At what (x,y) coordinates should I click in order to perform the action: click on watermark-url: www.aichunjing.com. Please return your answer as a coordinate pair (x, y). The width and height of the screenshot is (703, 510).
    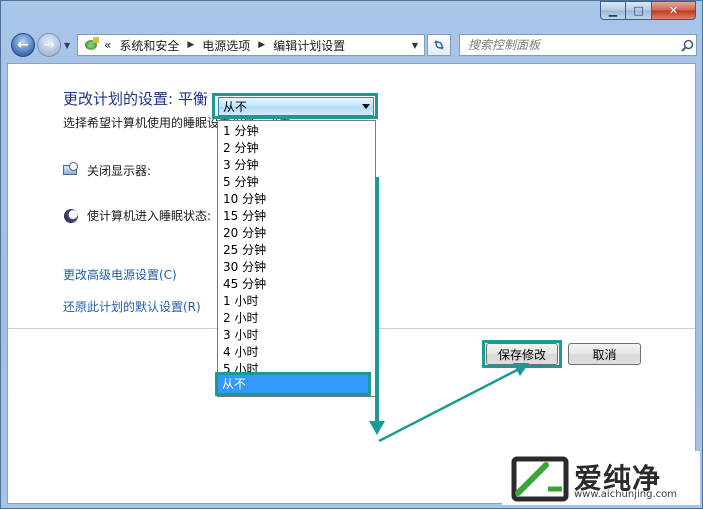
    Looking at the image, I should click on (625, 494).